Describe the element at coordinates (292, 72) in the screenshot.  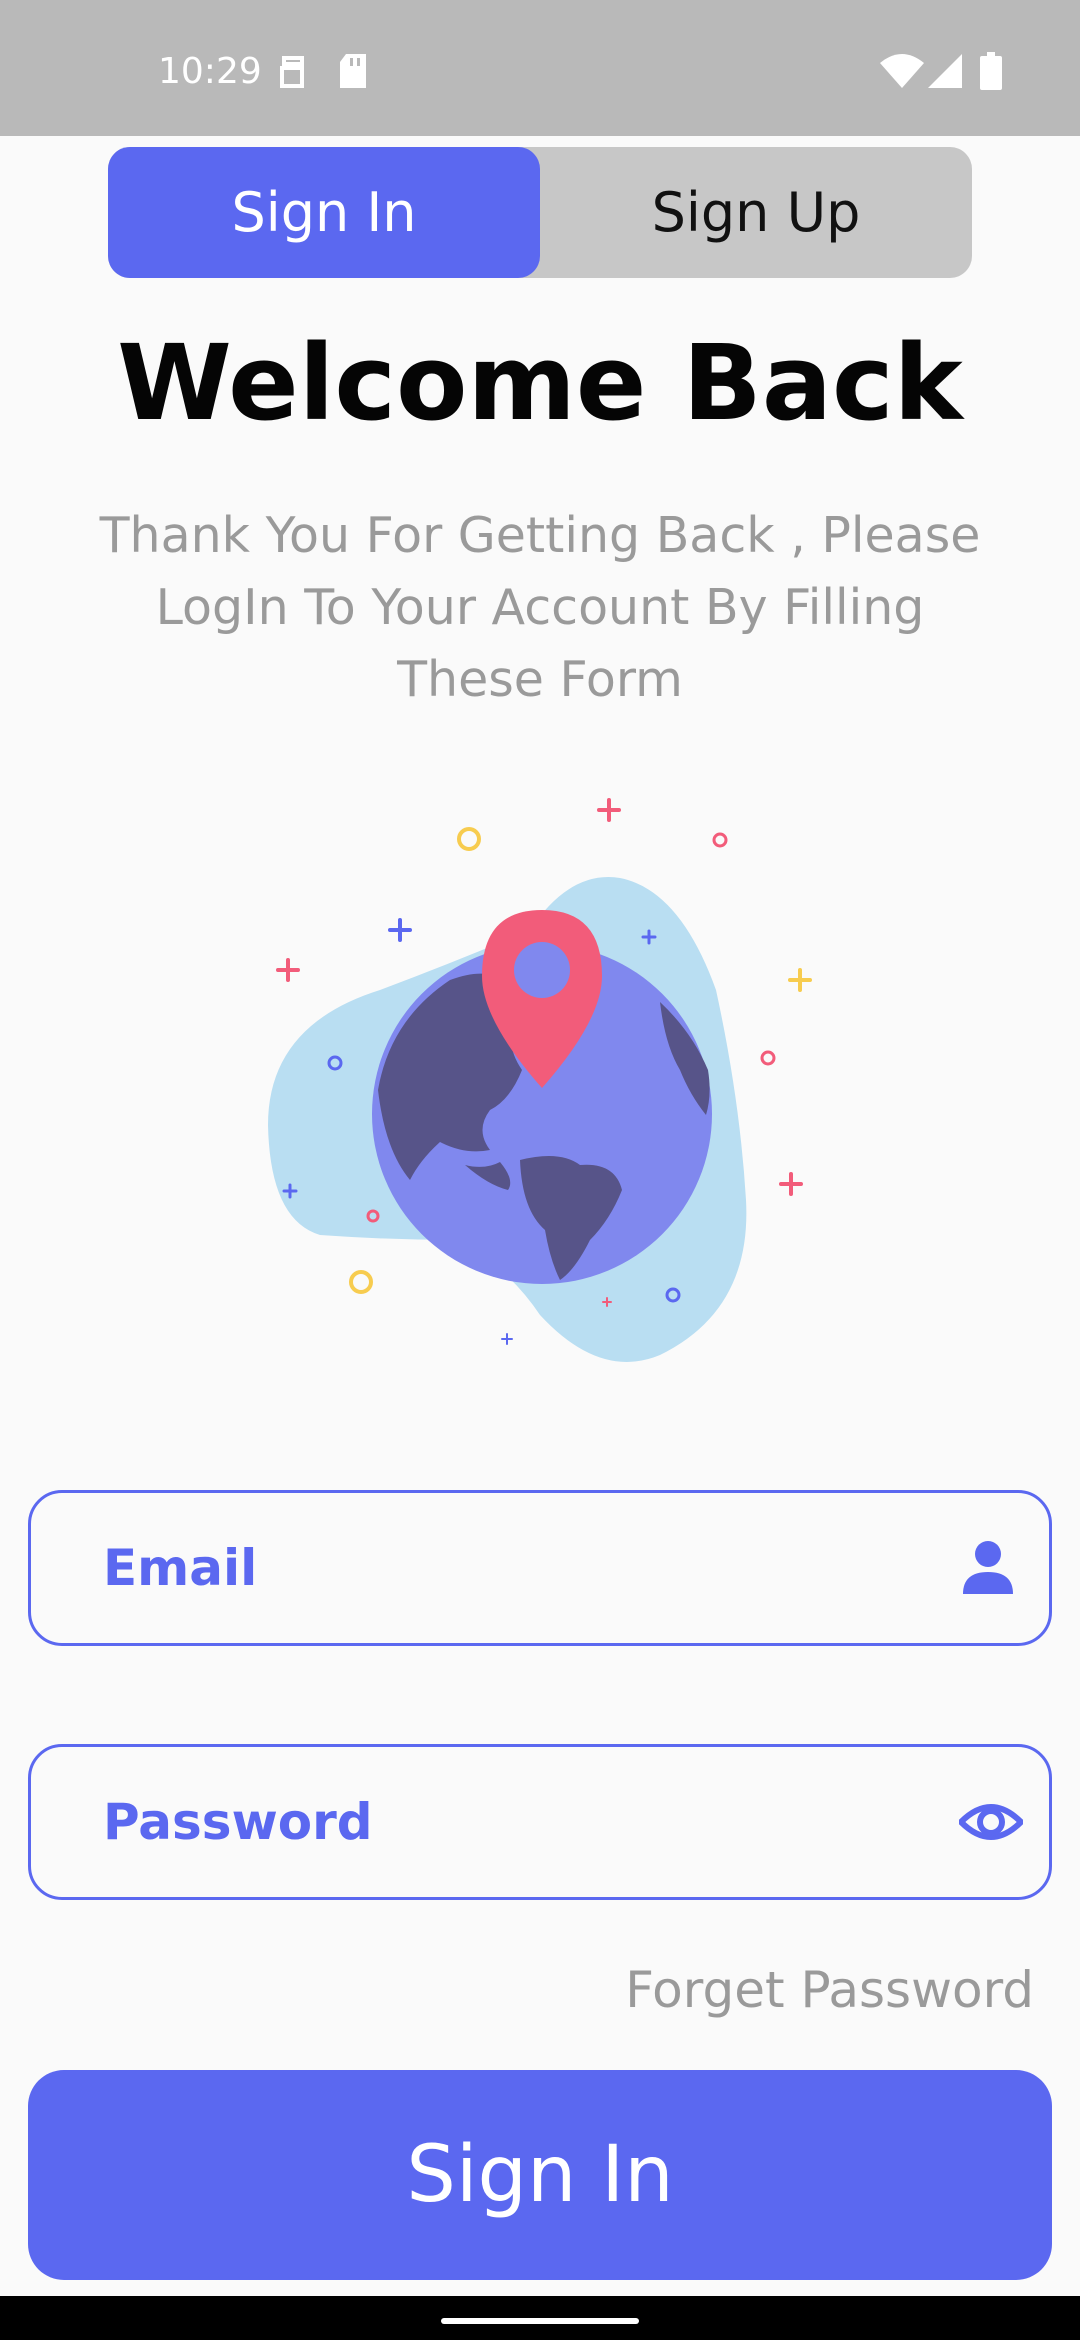
I see `sim-icon` at that location.